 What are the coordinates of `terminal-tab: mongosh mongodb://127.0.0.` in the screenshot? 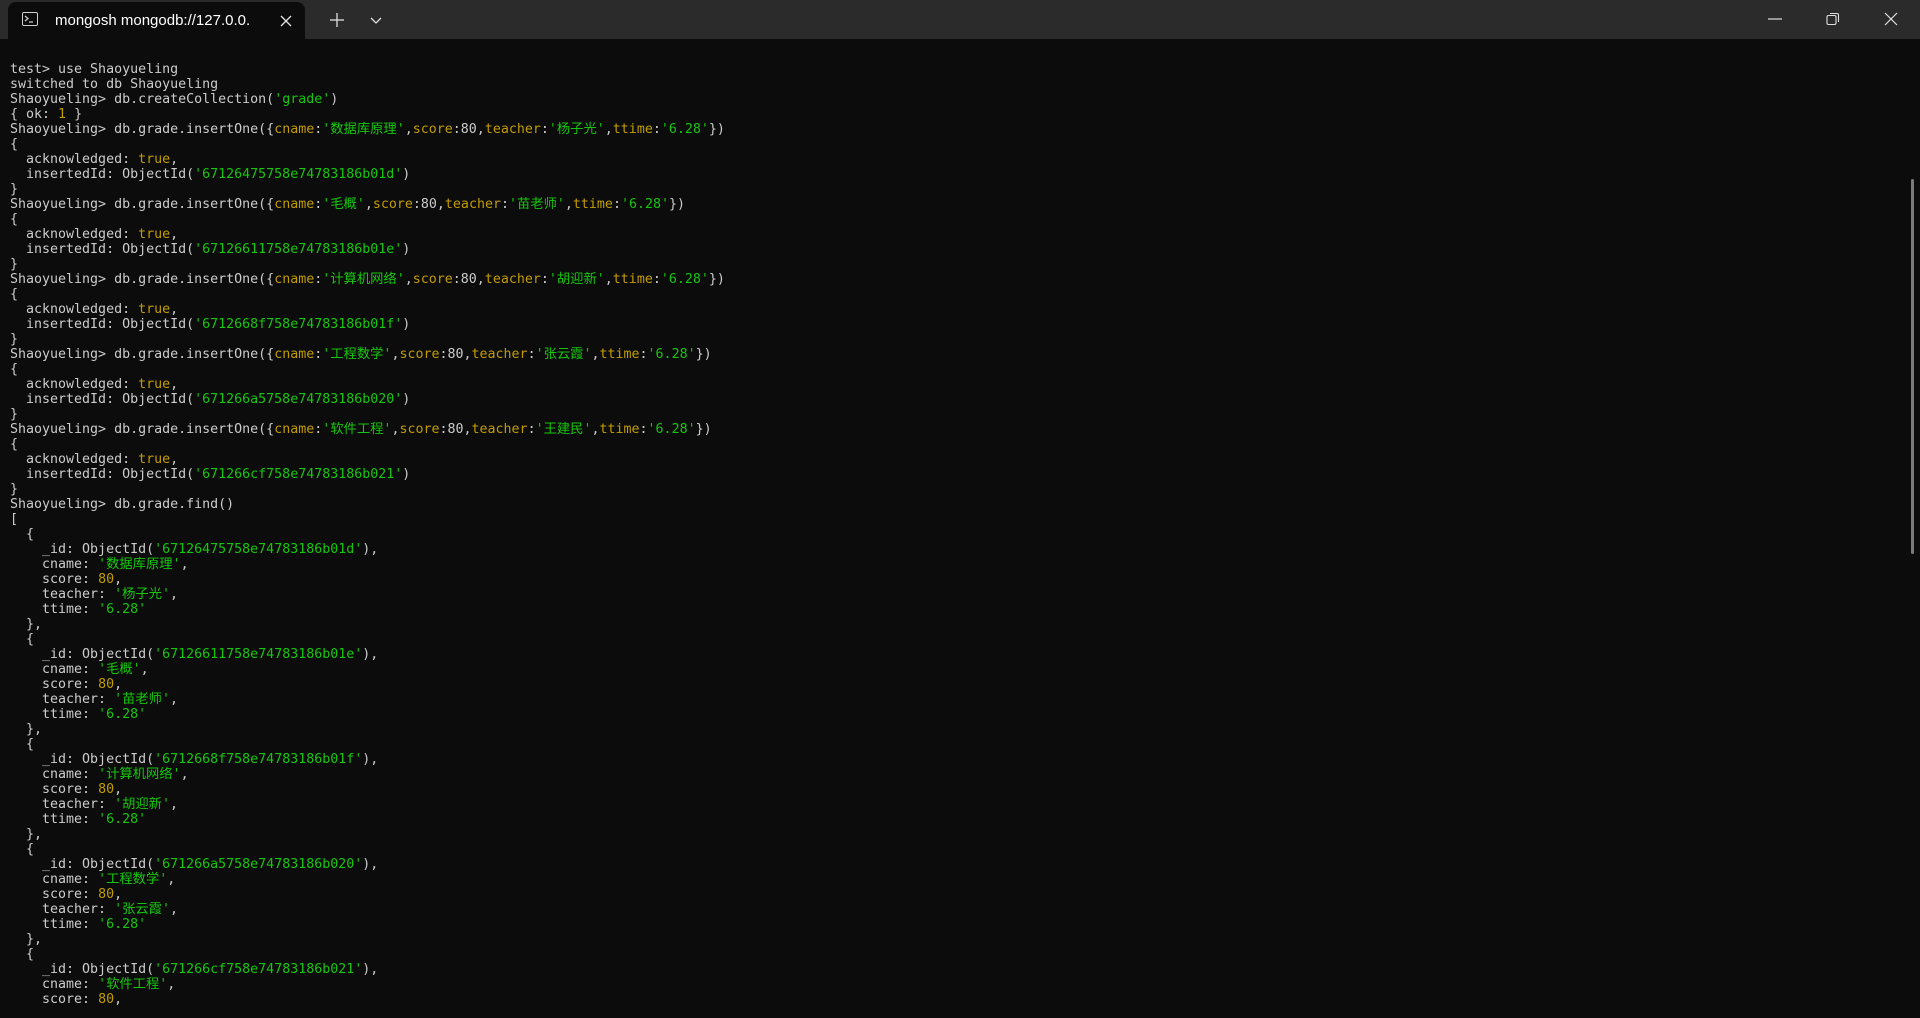 It's located at (156, 20).